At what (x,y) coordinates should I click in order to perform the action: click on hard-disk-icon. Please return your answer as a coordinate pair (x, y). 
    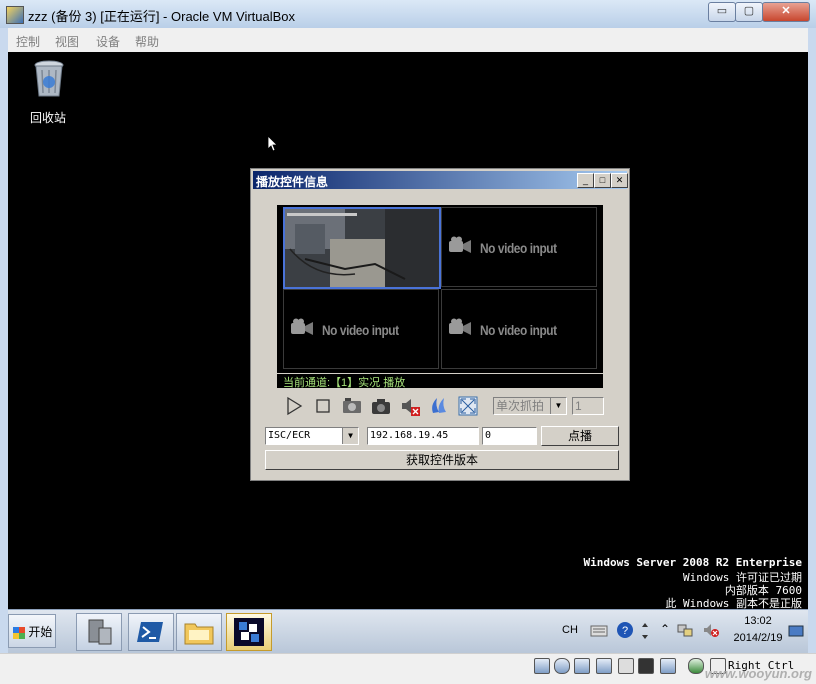
    Looking at the image, I should click on (542, 666).